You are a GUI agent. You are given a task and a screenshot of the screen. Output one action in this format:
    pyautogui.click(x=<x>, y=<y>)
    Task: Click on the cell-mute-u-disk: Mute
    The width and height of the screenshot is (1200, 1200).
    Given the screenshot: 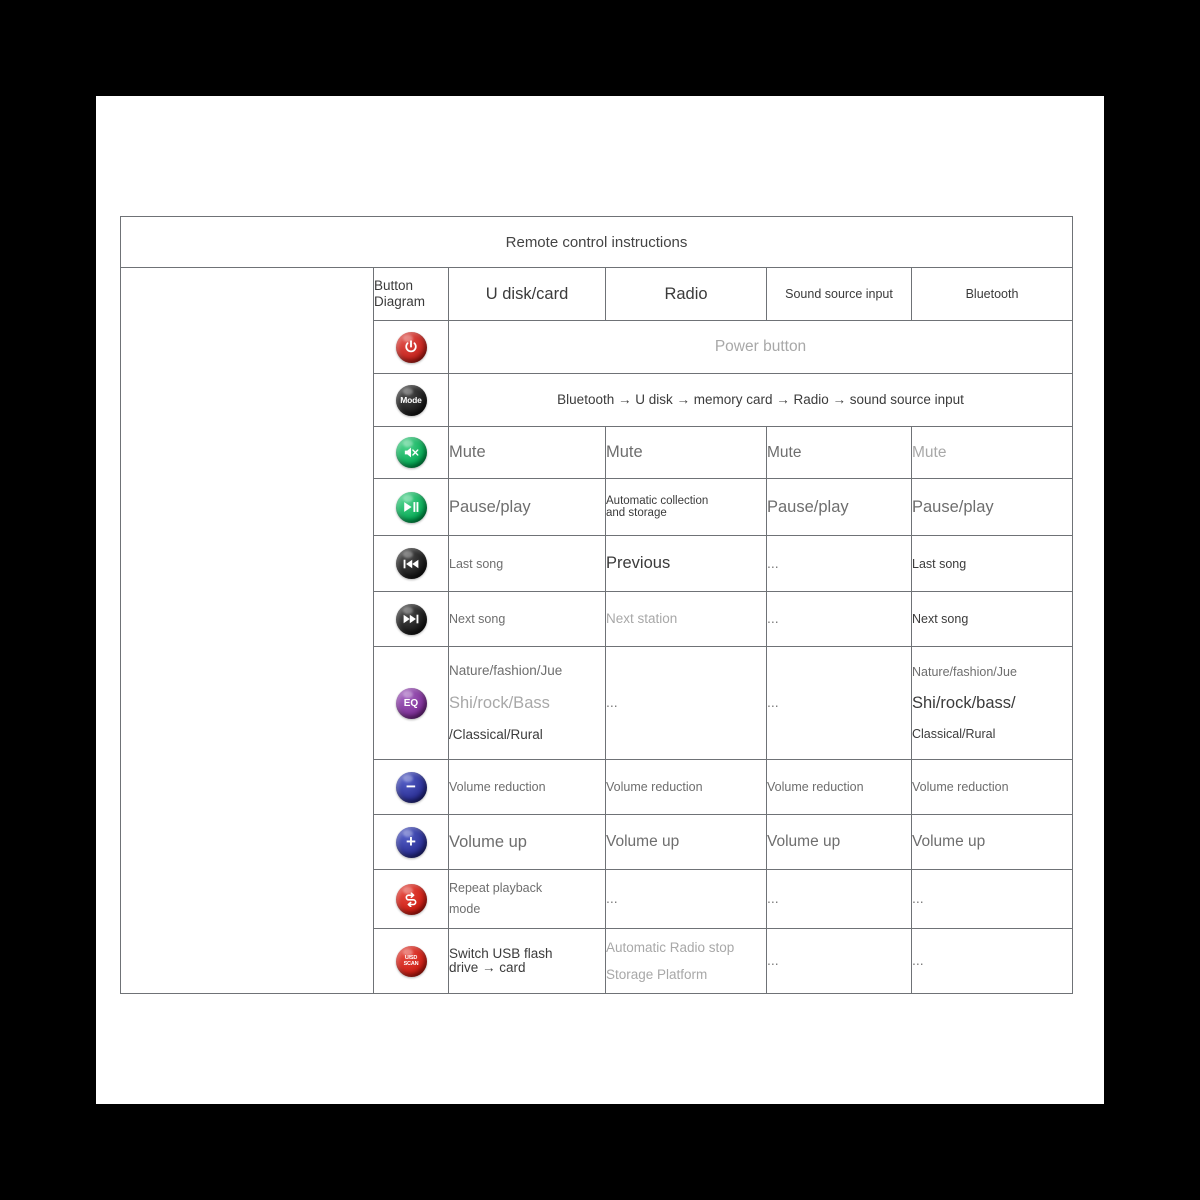 What is the action you would take?
    pyautogui.click(x=527, y=452)
    